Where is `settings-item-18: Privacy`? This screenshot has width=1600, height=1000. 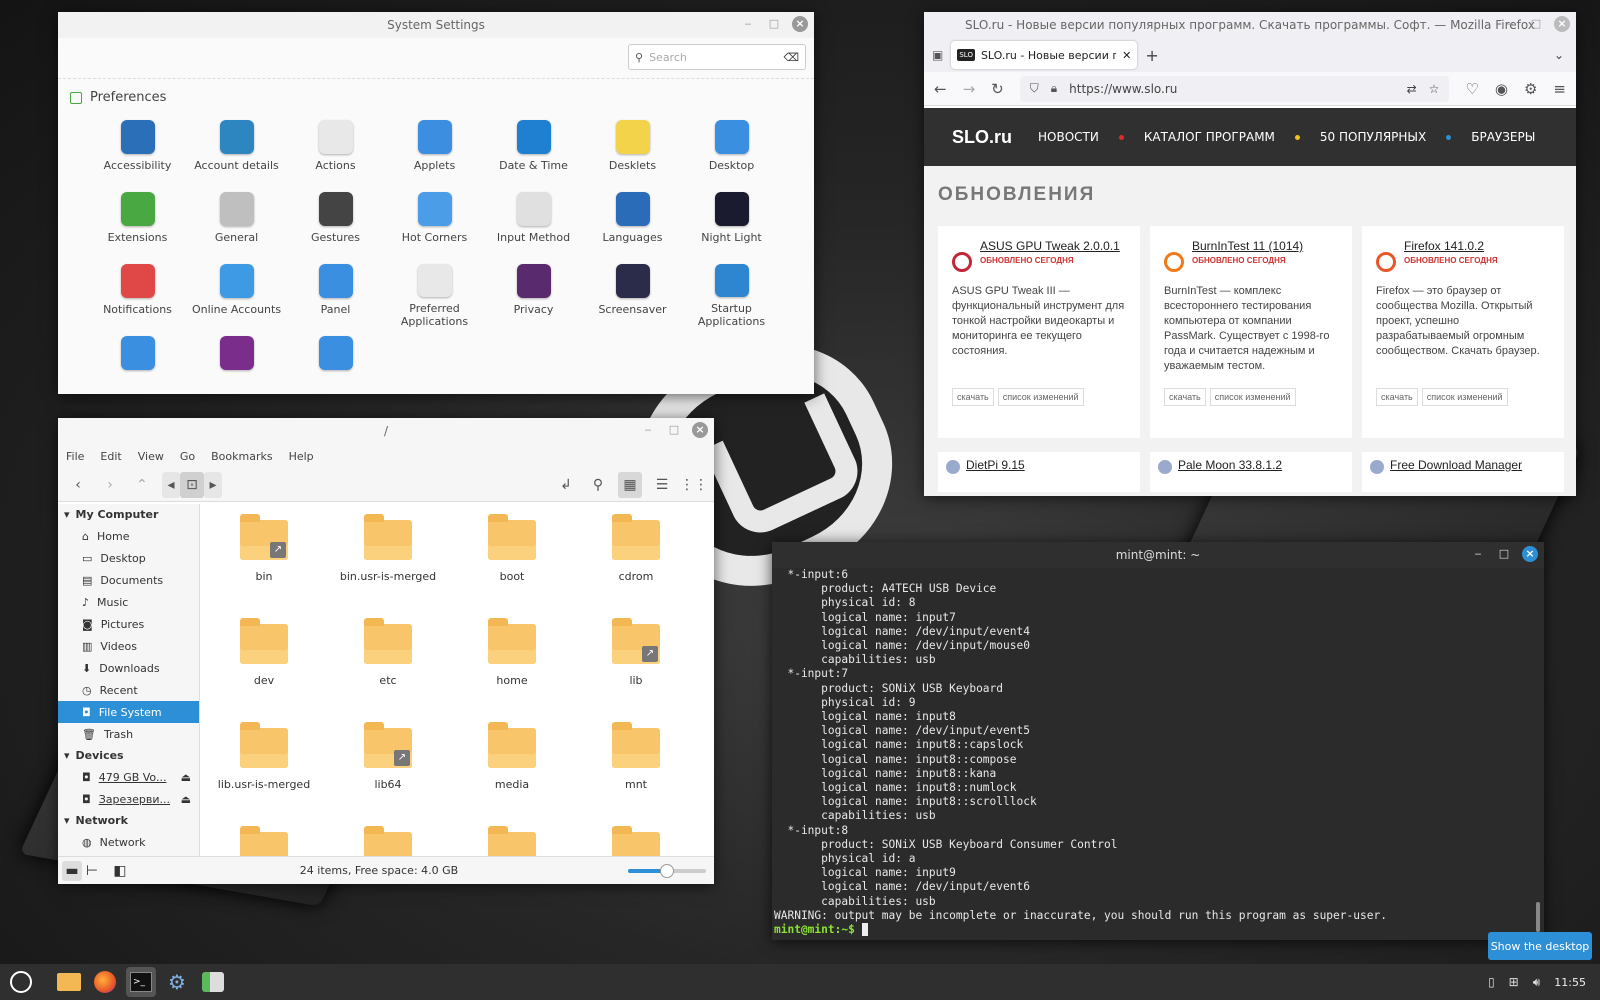
settings-item-18: Privacy is located at coordinates (533, 296).